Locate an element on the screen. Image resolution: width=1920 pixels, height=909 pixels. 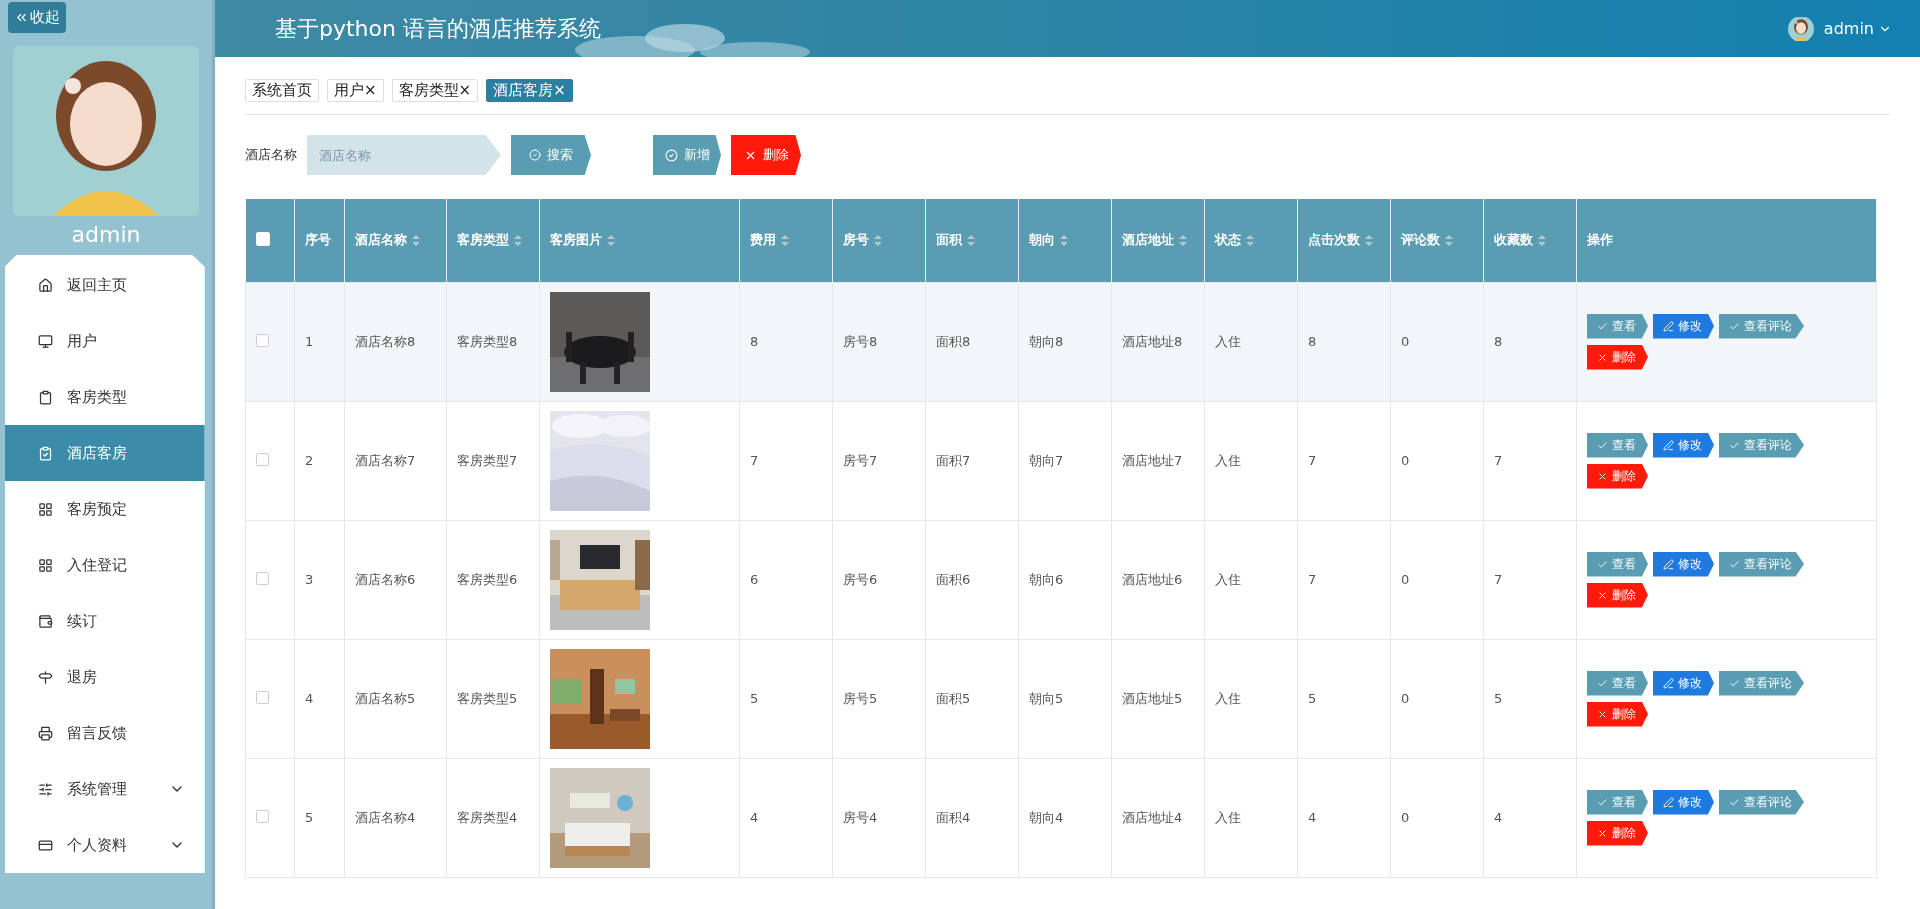
table-cell: 酒店地址8 is located at coordinates (1152, 341).